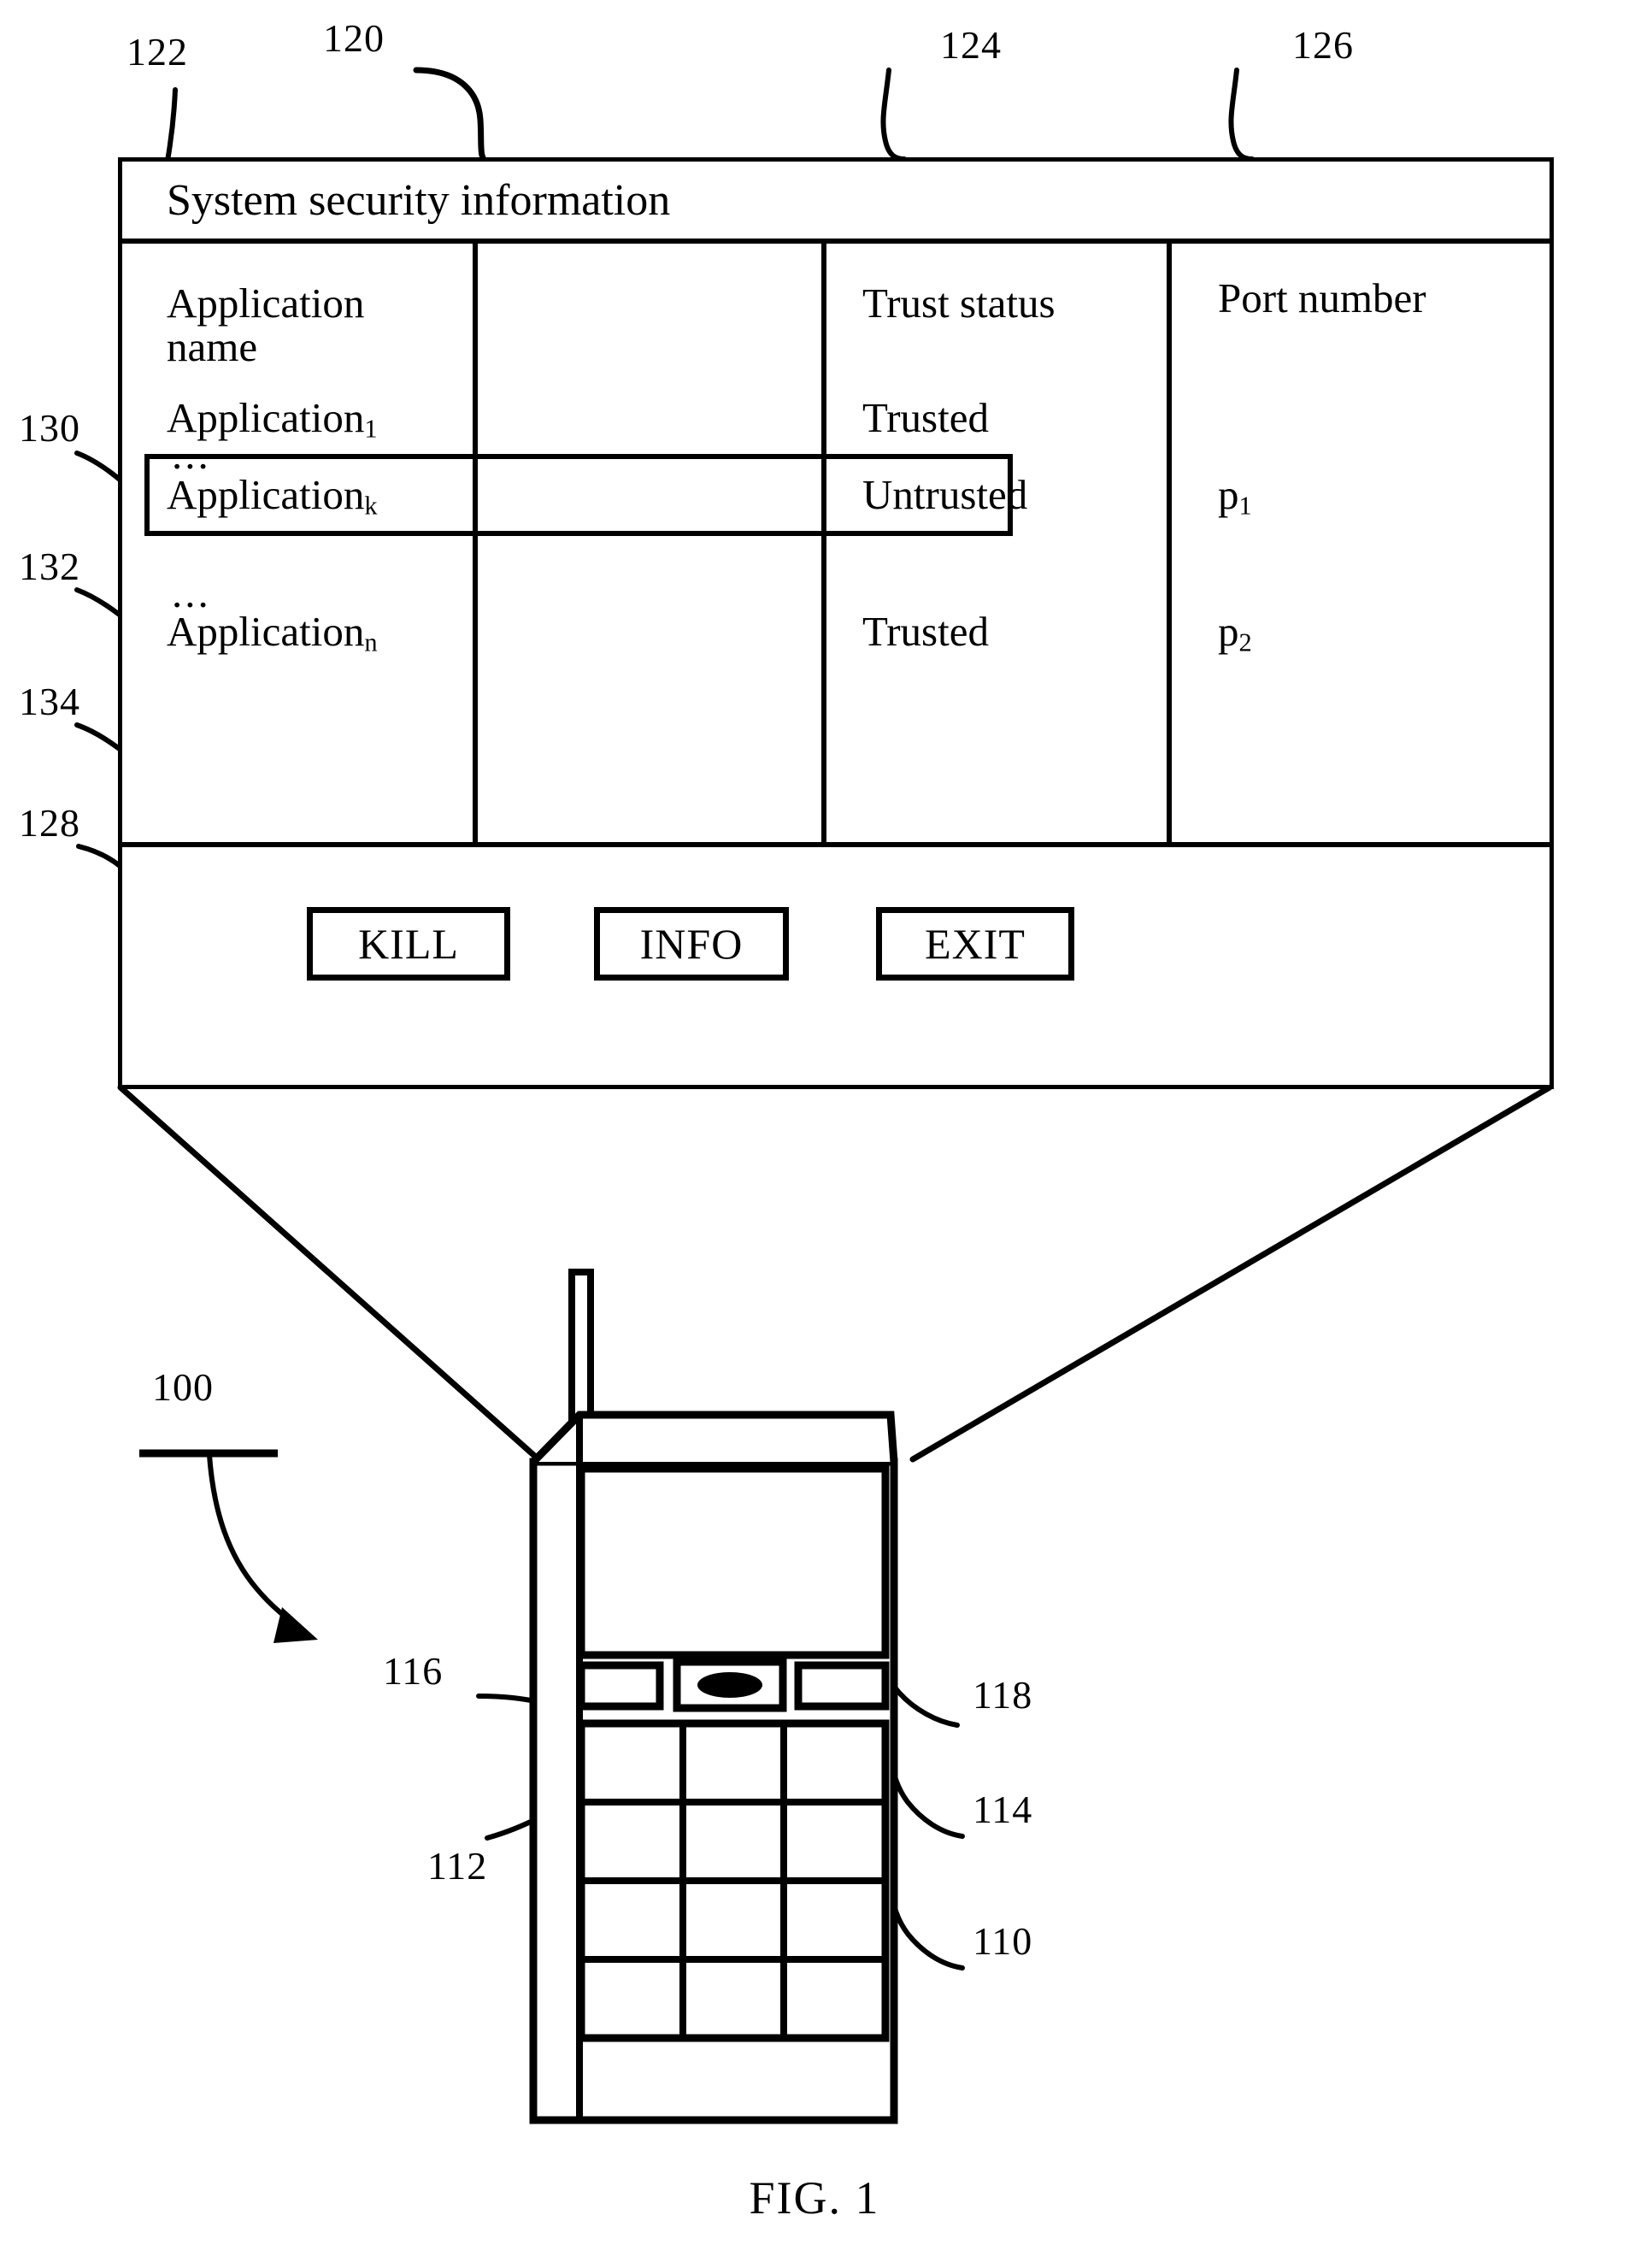 The image size is (1629, 2268). Describe the element at coordinates (1322, 297) in the screenshot. I see `column-header-port-number: Port number` at that location.